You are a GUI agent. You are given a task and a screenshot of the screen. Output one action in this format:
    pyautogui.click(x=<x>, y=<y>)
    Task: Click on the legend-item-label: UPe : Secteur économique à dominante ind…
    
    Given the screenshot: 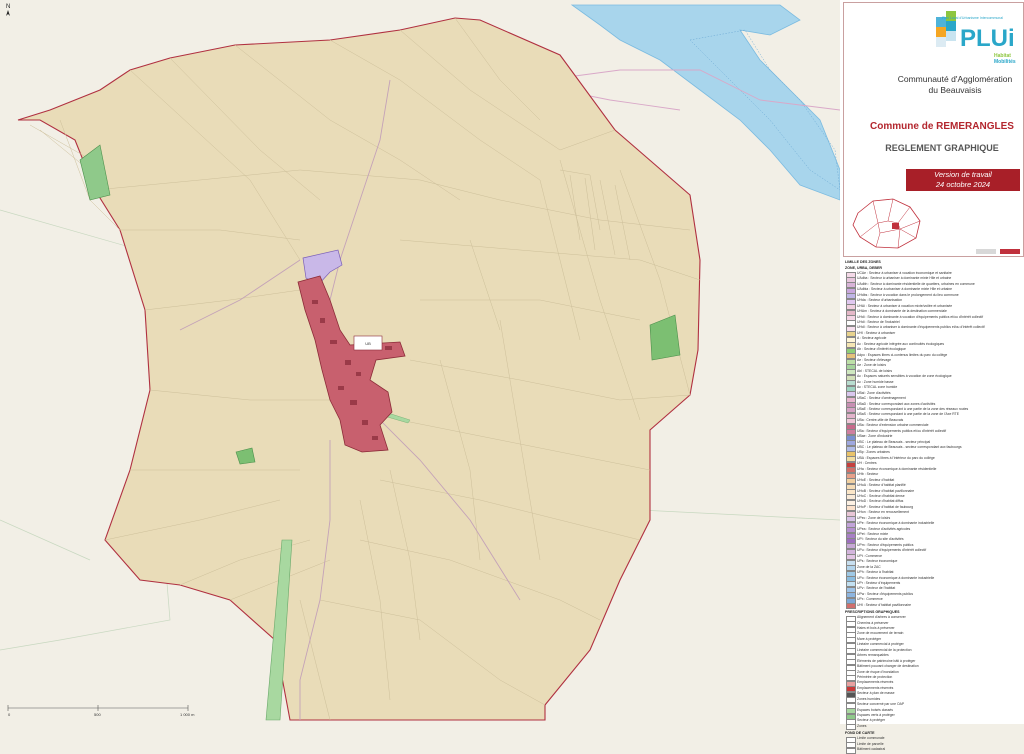 What is the action you would take?
    pyautogui.click(x=896, y=523)
    